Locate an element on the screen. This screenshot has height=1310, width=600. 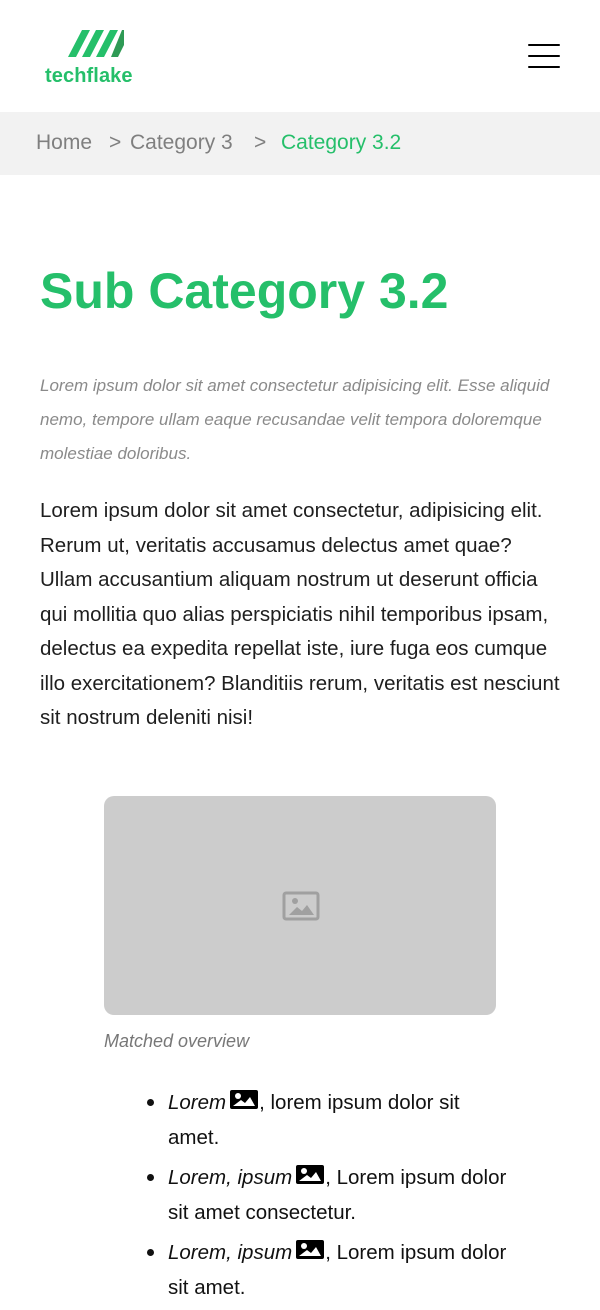
page-title: Sub Category 3.2 is located at coordinates (244, 291).